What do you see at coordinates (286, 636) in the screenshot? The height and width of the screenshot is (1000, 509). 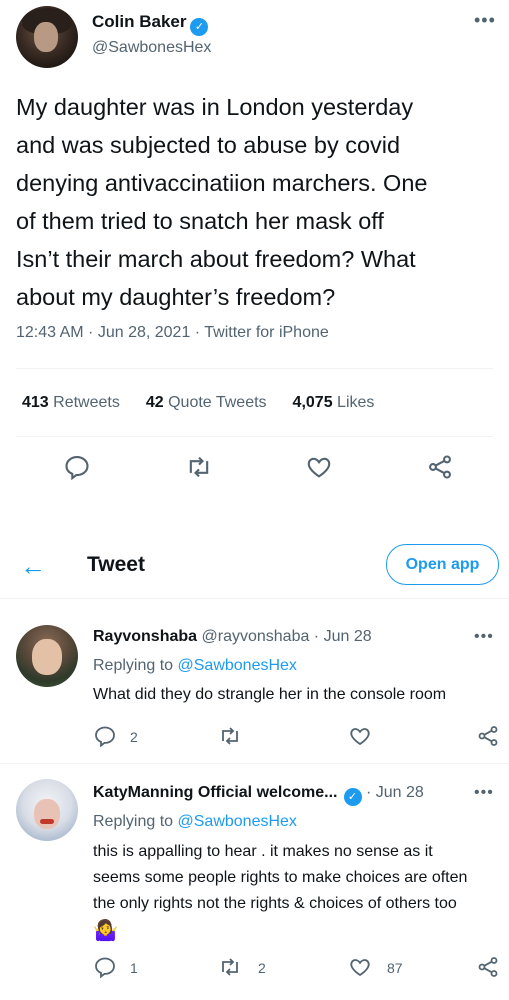 I see `reply-handle-date: @rayvonshaba · Jun 28` at bounding box center [286, 636].